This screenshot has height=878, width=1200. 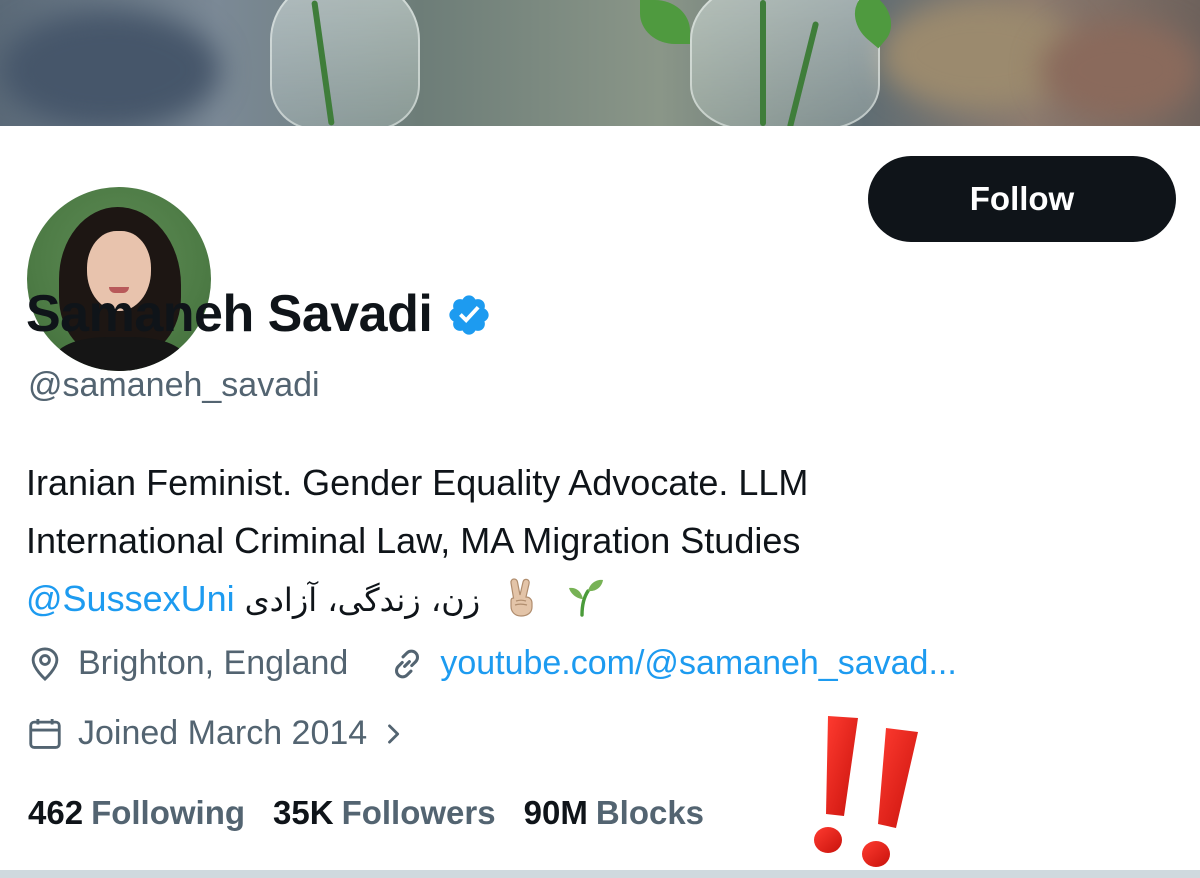 I want to click on blocks-label: Blocks, so click(x=650, y=812).